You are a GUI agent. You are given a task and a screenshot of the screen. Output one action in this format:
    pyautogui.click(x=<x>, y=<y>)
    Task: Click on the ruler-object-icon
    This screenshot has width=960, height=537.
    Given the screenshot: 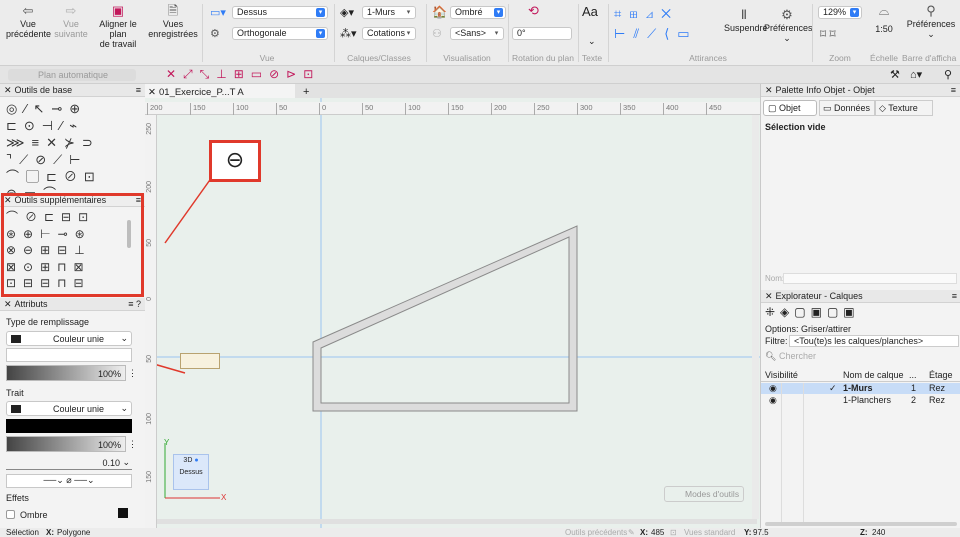 What is the action you would take?
    pyautogui.click(x=200, y=361)
    